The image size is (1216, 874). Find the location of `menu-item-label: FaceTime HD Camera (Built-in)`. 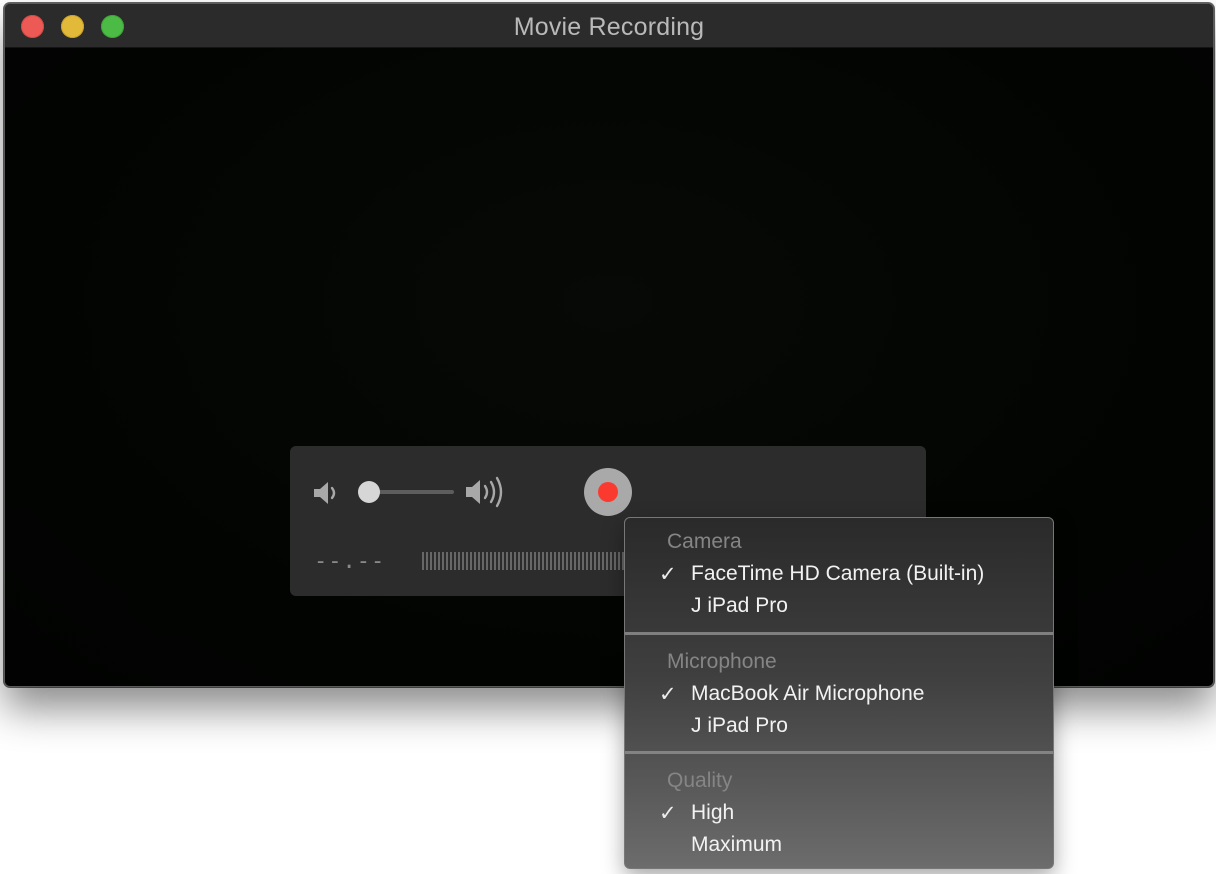

menu-item-label: FaceTime HD Camera (Built-in) is located at coordinates (838, 573).